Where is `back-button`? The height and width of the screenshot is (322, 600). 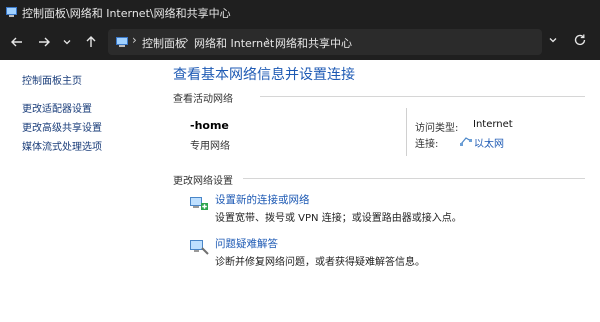 back-button is located at coordinates (17, 42).